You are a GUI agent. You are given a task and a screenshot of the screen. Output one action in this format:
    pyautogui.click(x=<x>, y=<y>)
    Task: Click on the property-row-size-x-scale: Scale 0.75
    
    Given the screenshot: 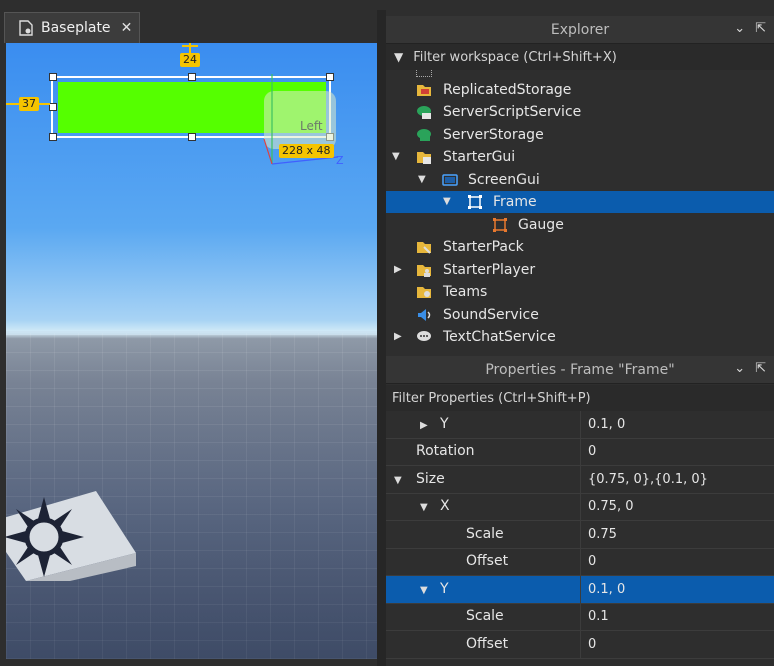 What is the action you would take?
    pyautogui.click(x=580, y=535)
    